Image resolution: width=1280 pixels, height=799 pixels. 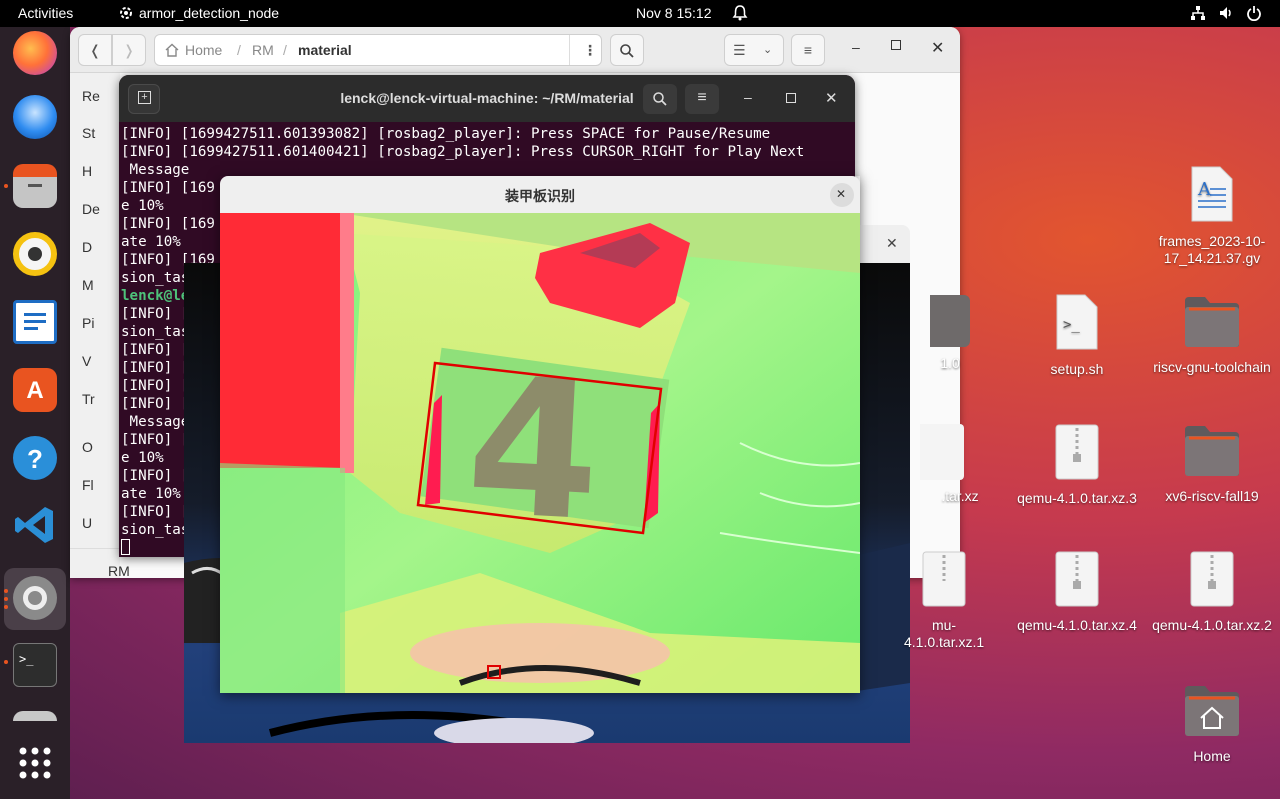 I want to click on desktop-icon-tar-xz: .tar.xz, so click(x=960, y=464).